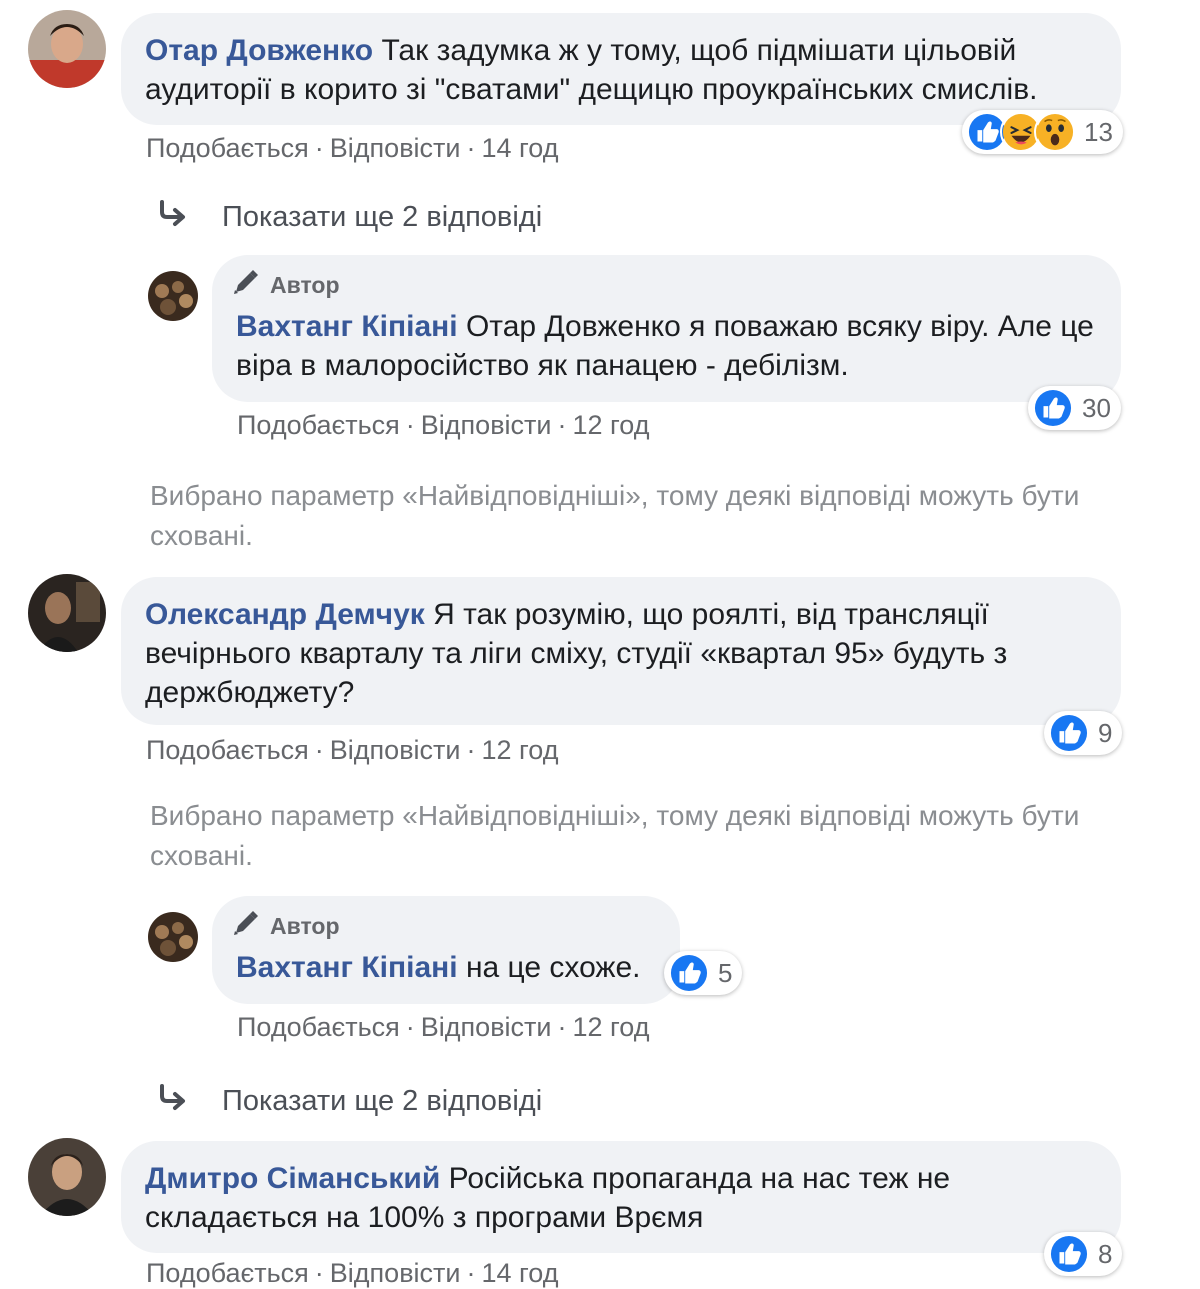 The image size is (1200, 1289). What do you see at coordinates (553, 967) in the screenshot?
I see `comment-body: на це схоже.` at bounding box center [553, 967].